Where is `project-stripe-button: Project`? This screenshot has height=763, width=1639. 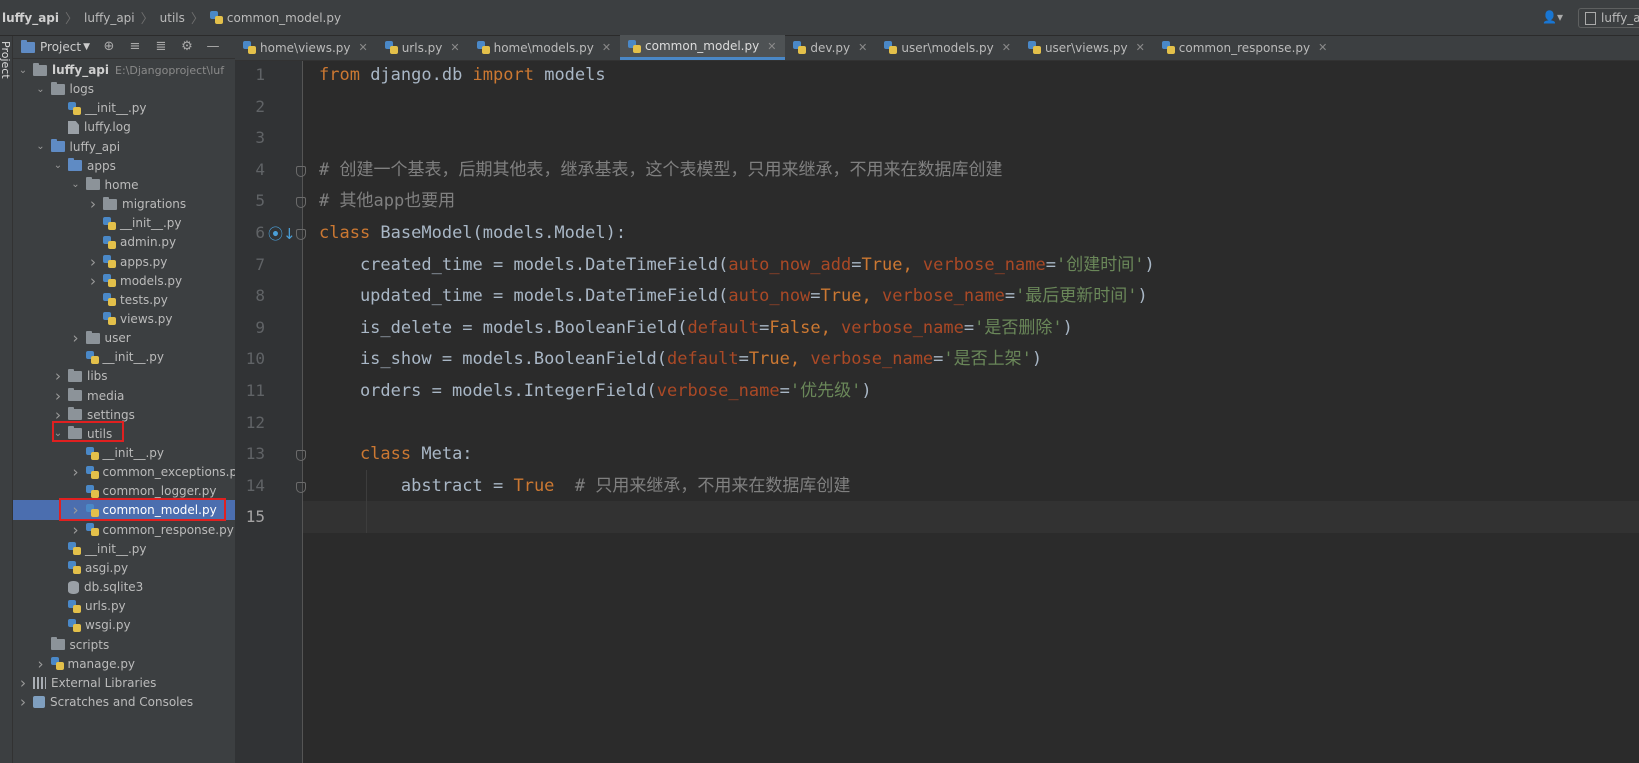
project-stripe-button: Project is located at coordinates (6, 60).